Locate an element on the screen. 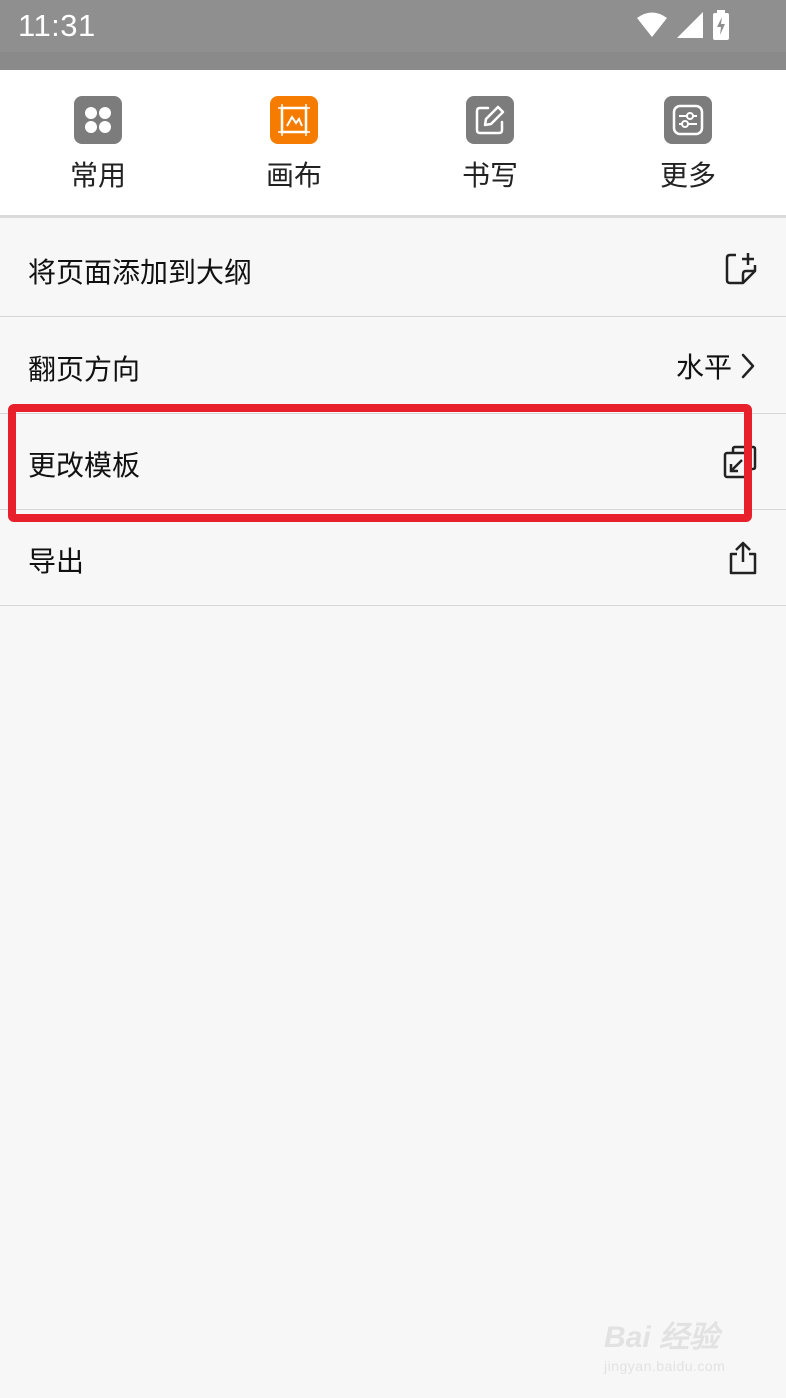 This screenshot has width=786, height=1398. battery-charging-icon is located at coordinates (721, 25).